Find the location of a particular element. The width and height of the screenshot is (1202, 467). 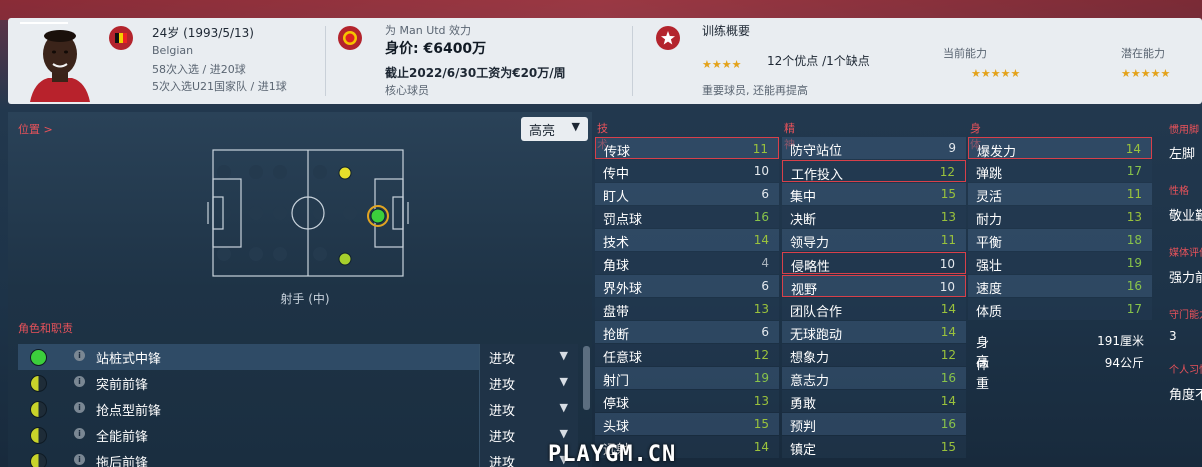

attribute-row: 强壮 19 is located at coordinates (1060, 263).